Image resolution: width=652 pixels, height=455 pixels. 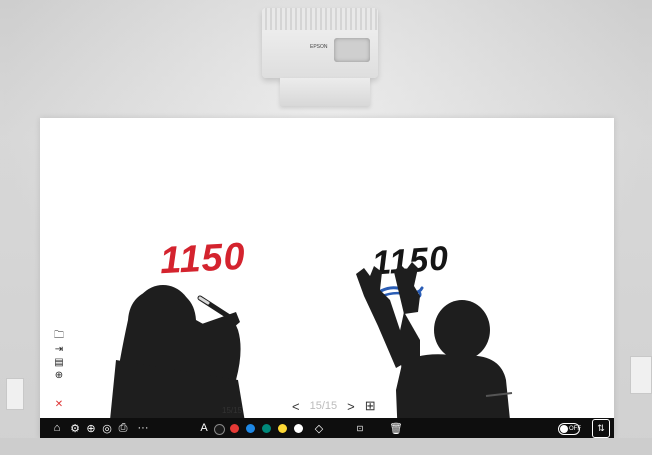 What do you see at coordinates (360, 428) in the screenshot?
I see `select-tools-icon: ⊡` at bounding box center [360, 428].